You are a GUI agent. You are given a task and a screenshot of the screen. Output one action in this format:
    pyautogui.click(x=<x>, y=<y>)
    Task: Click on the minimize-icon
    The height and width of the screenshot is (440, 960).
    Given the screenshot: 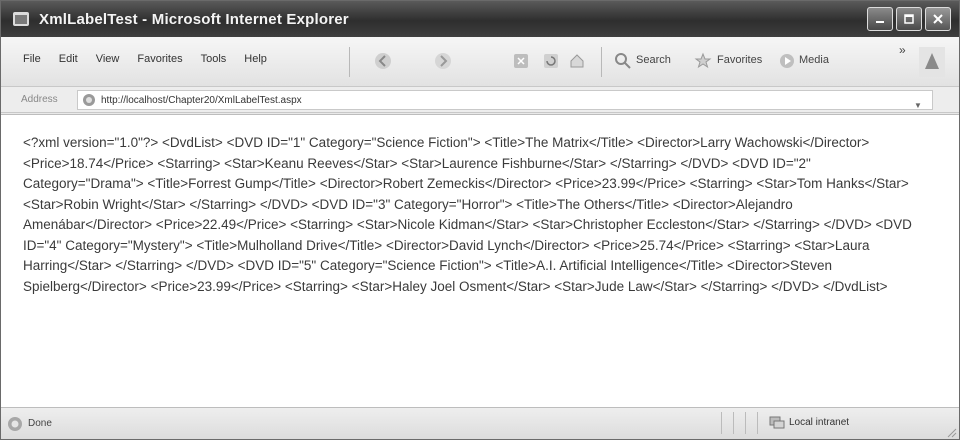 What is the action you would take?
    pyautogui.click(x=880, y=22)
    